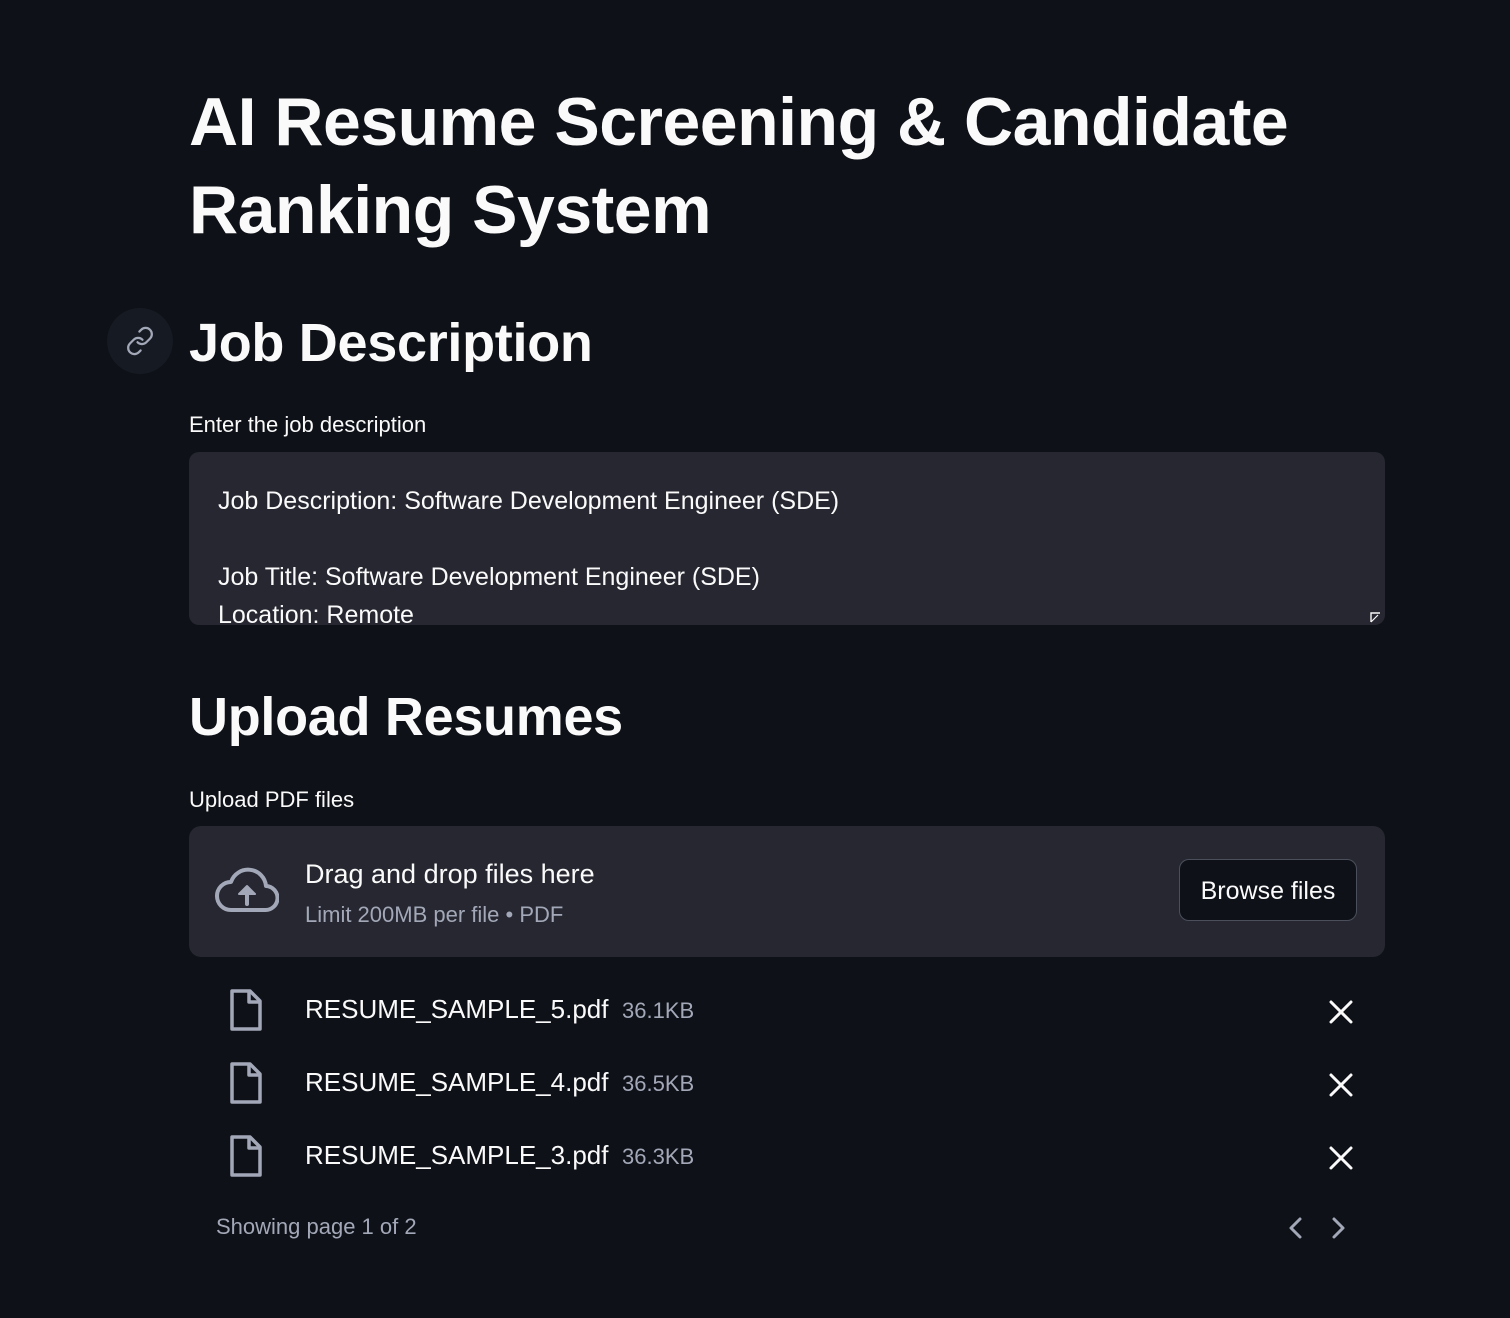  What do you see at coordinates (1375, 617) in the screenshot?
I see `resize-handle-icon` at bounding box center [1375, 617].